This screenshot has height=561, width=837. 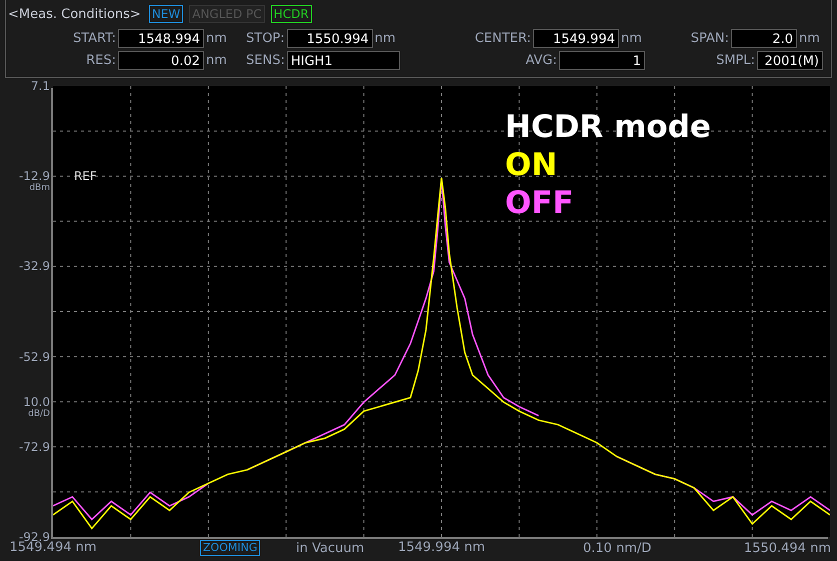 I want to click on field-label: AVG:, so click(x=541, y=60).